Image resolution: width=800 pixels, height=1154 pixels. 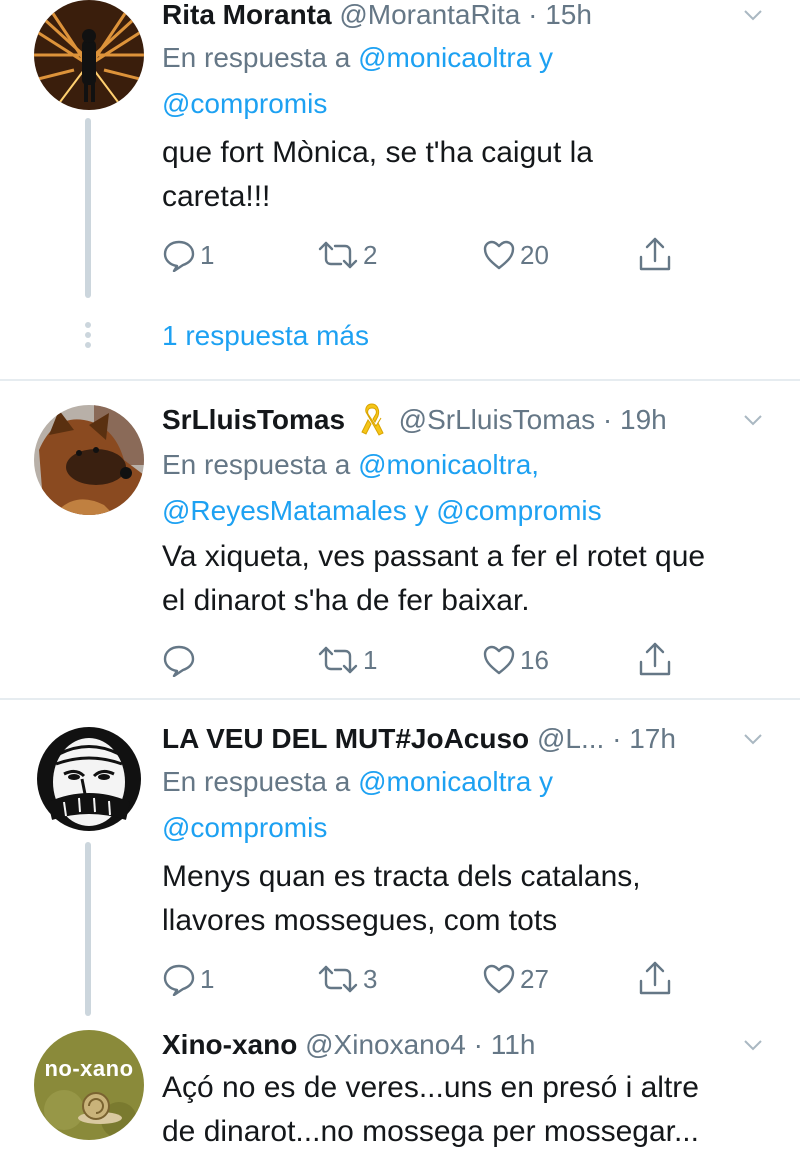 I want to click on retweet-button: 1, so click(x=347, y=660).